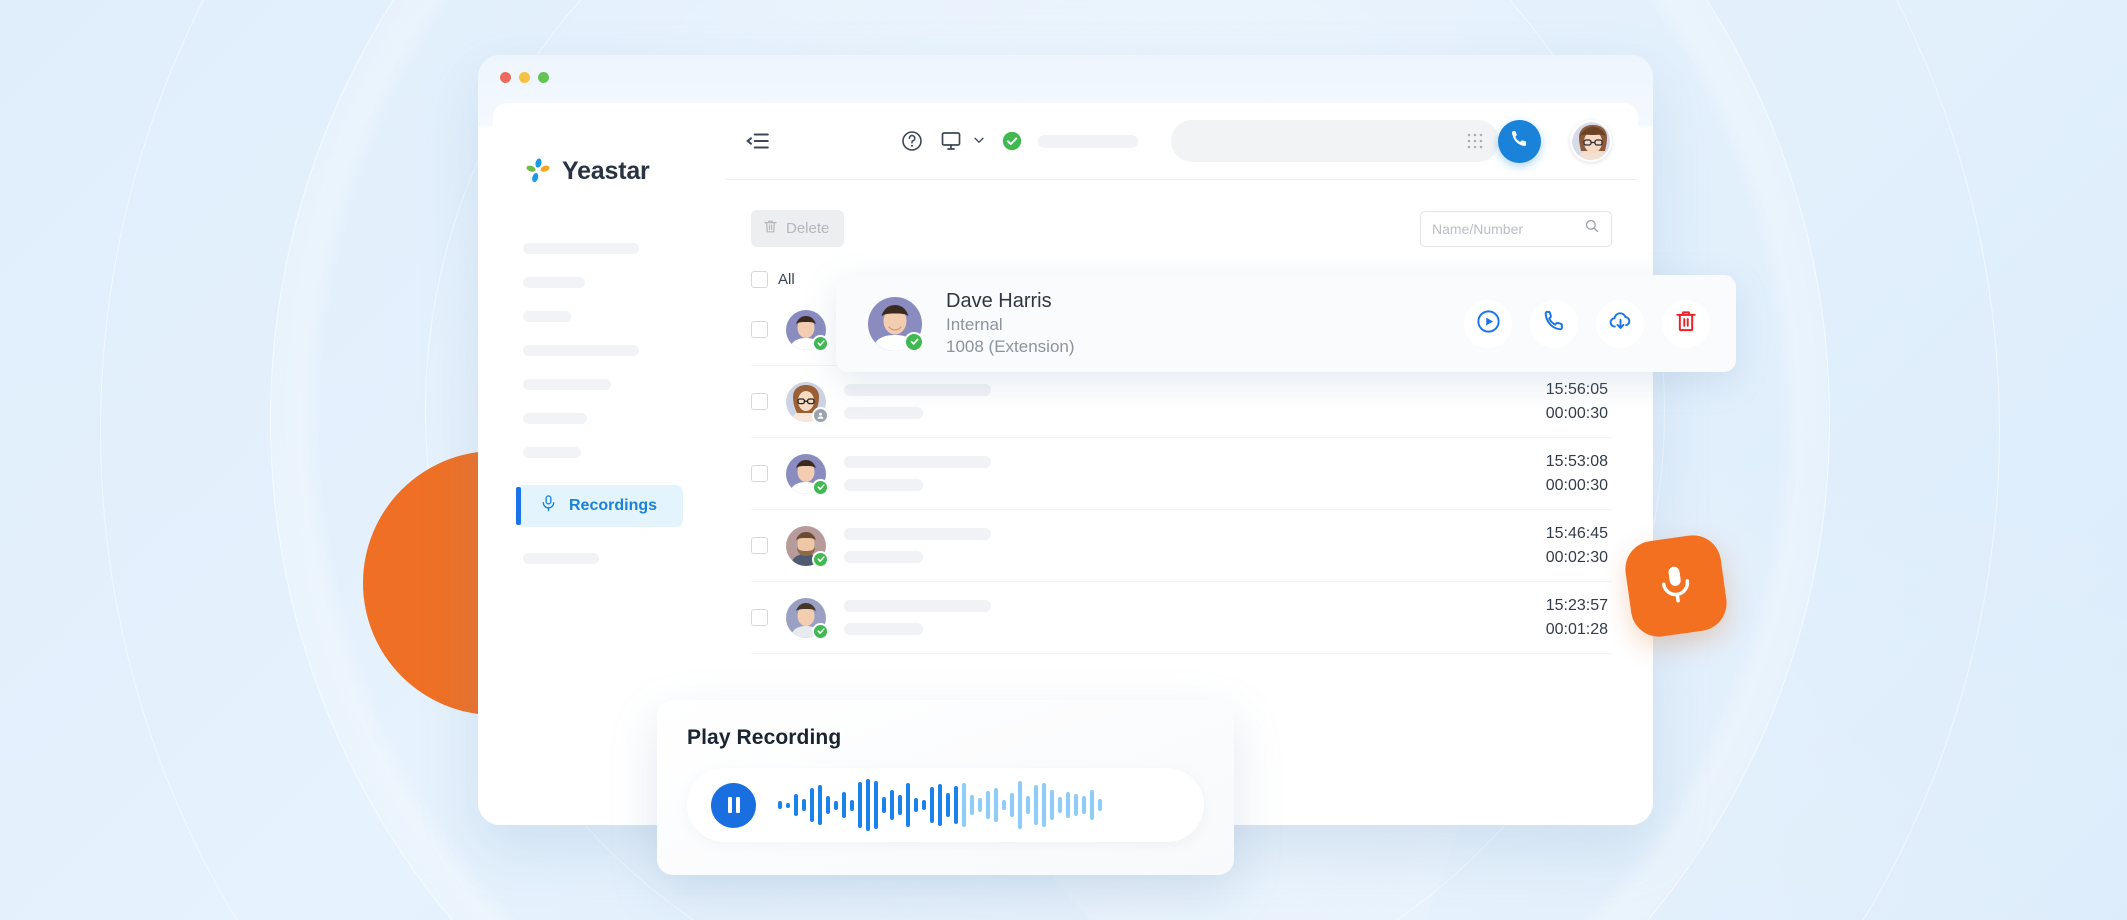 The image size is (2127, 920). I want to click on dial-input, so click(1335, 141).